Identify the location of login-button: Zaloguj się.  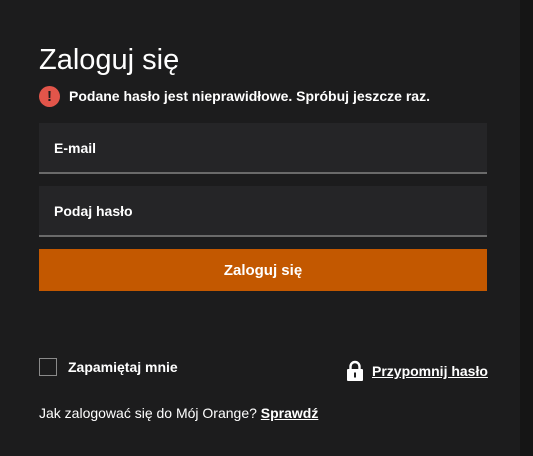
(263, 270).